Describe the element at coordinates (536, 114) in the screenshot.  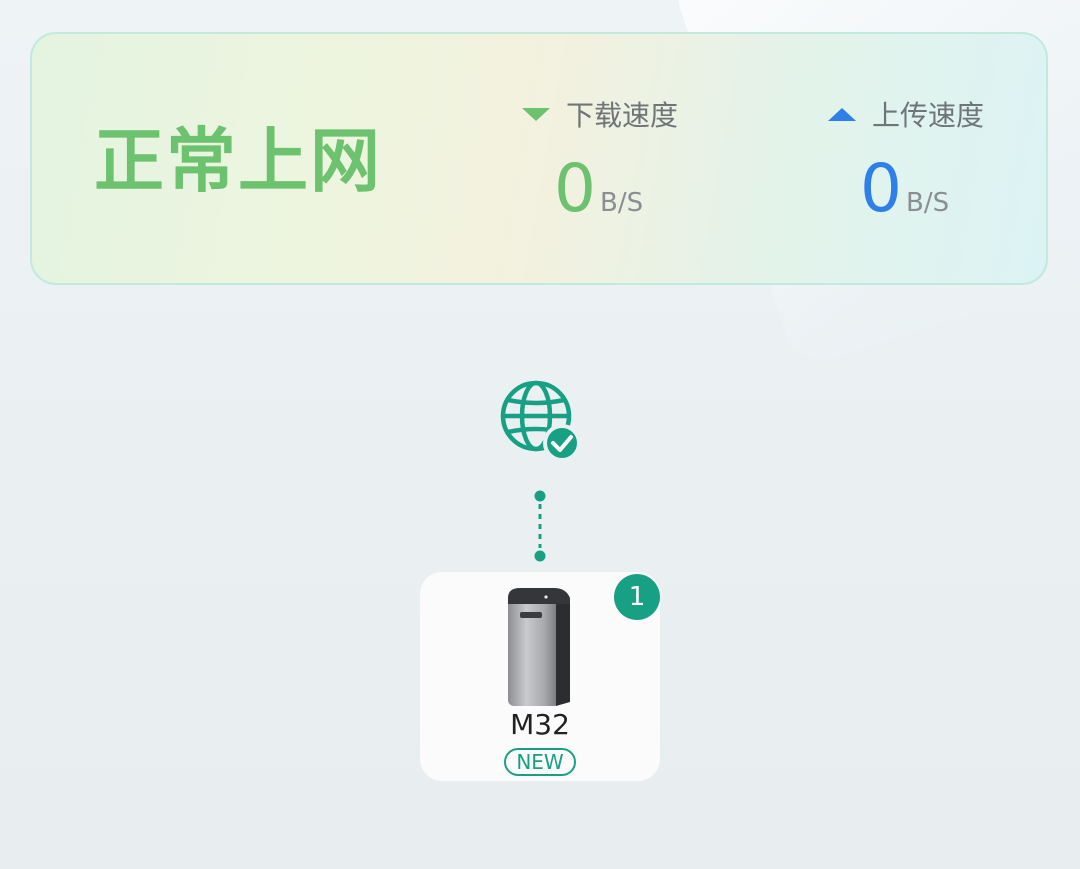
I see `triangle-down-icon` at that location.